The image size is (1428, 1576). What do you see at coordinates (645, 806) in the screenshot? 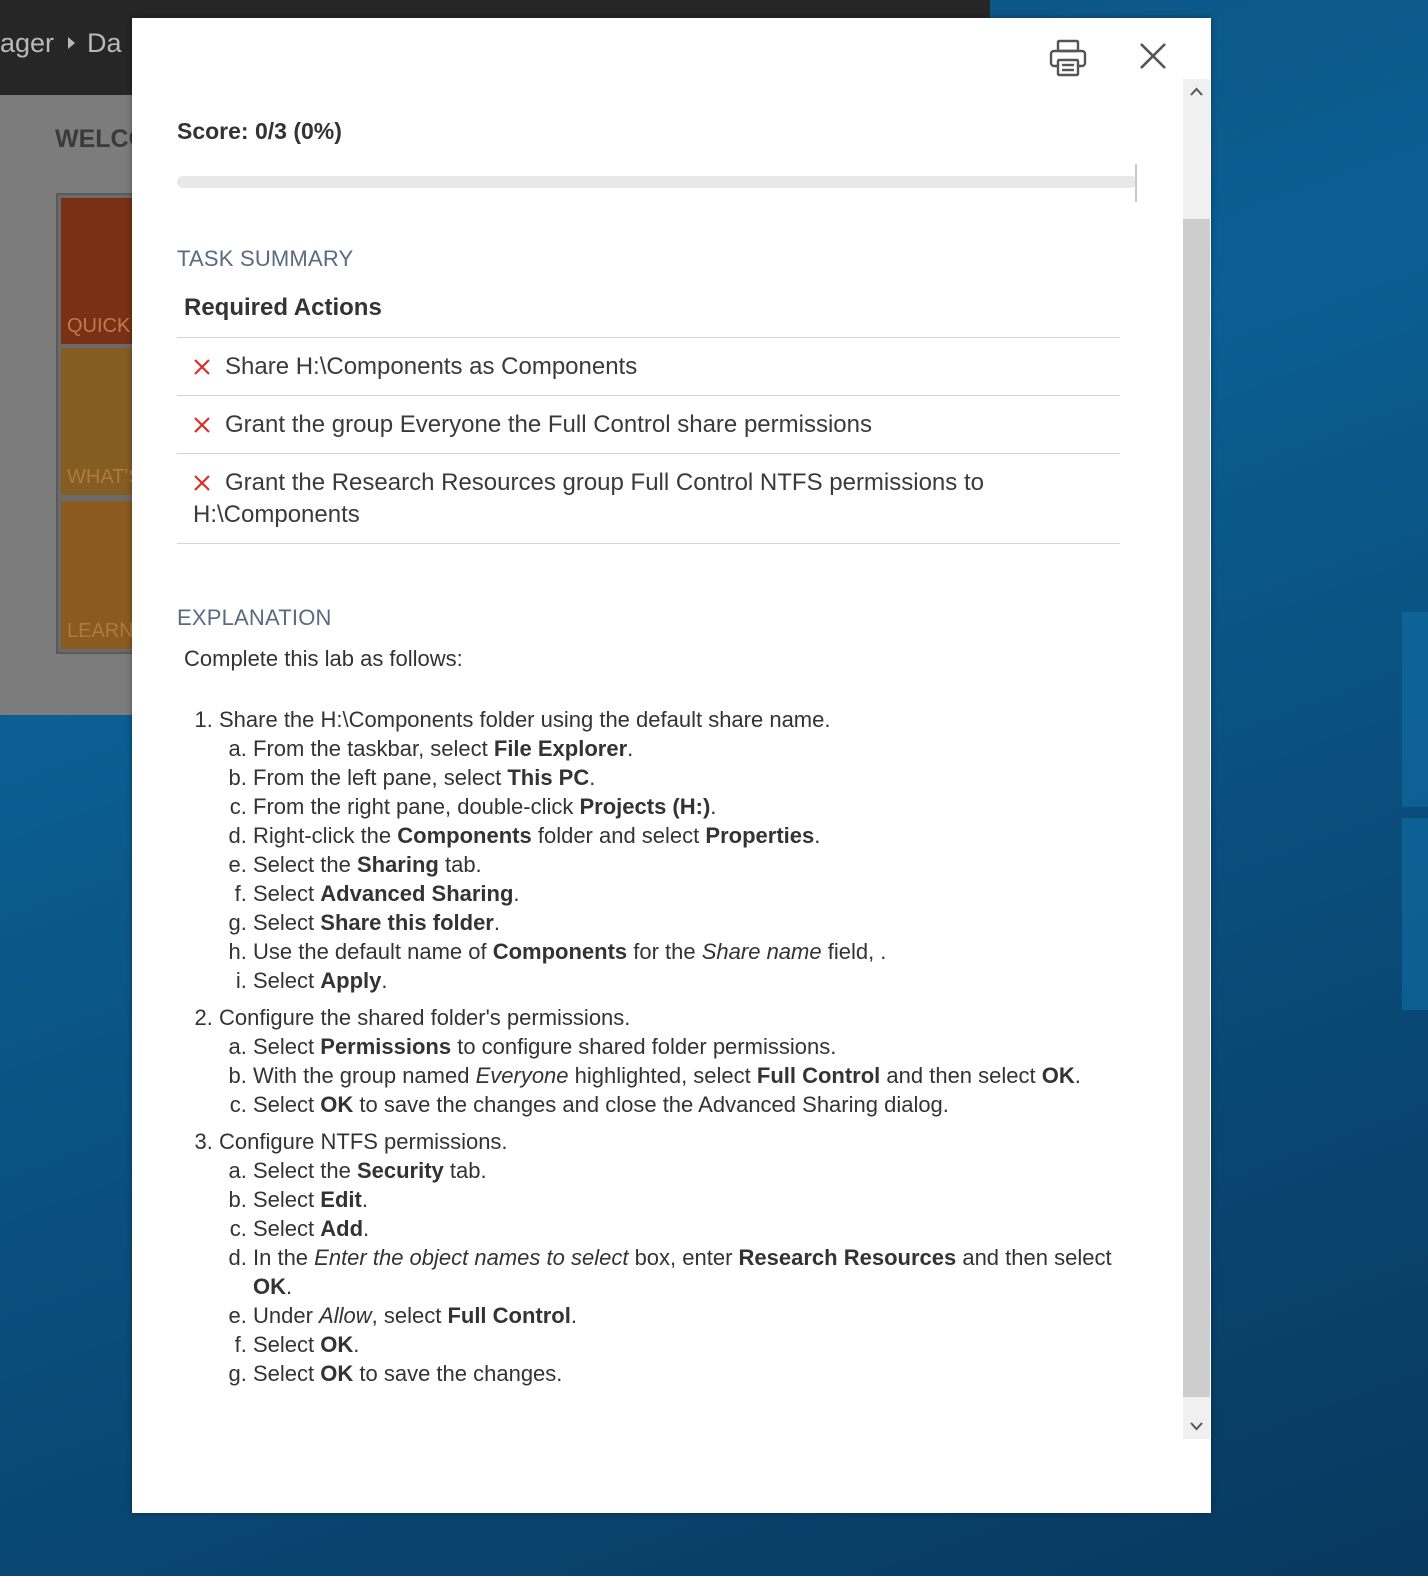
I see `substep-text: Projects (H:)` at bounding box center [645, 806].